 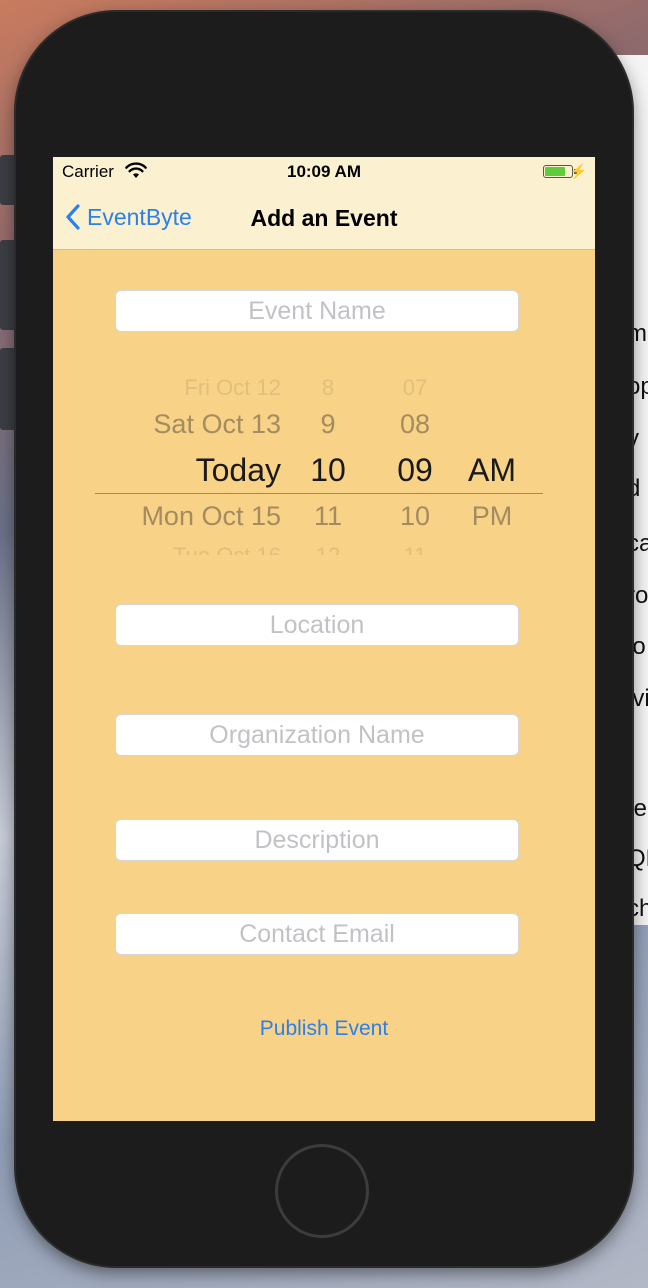 I want to click on home-button, so click(x=322, y=1191).